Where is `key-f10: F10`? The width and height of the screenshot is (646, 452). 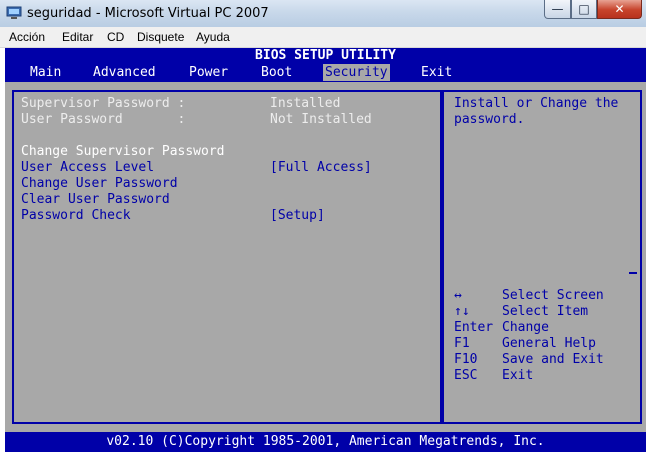
key-f10: F10 is located at coordinates (466, 359).